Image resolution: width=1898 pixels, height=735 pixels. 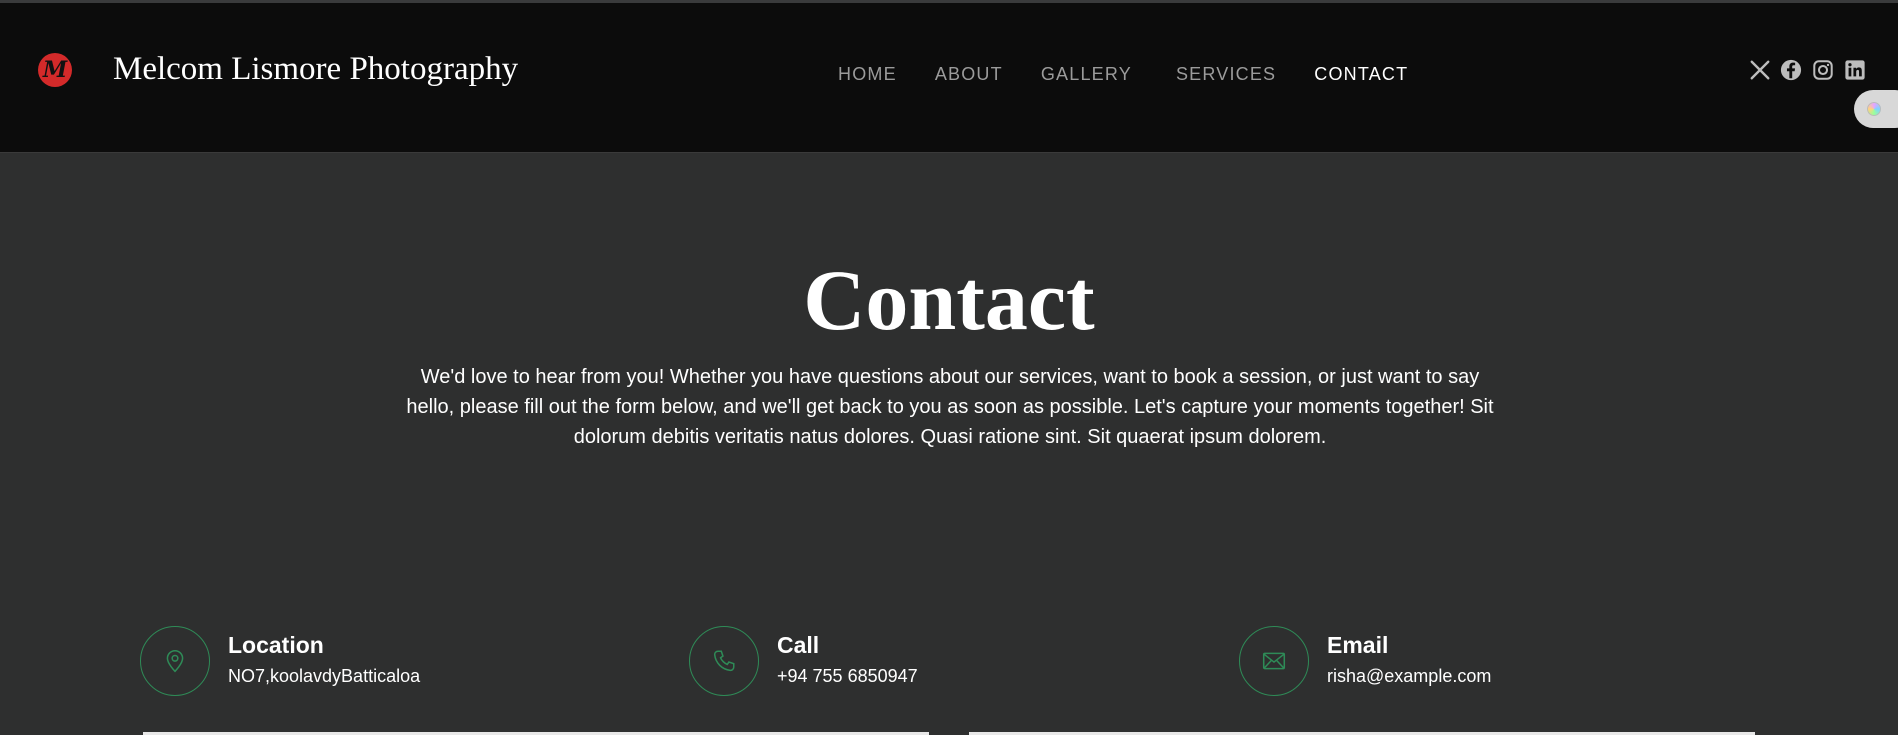 What do you see at coordinates (1226, 74) in the screenshot?
I see `nav-services: SERVICES` at bounding box center [1226, 74].